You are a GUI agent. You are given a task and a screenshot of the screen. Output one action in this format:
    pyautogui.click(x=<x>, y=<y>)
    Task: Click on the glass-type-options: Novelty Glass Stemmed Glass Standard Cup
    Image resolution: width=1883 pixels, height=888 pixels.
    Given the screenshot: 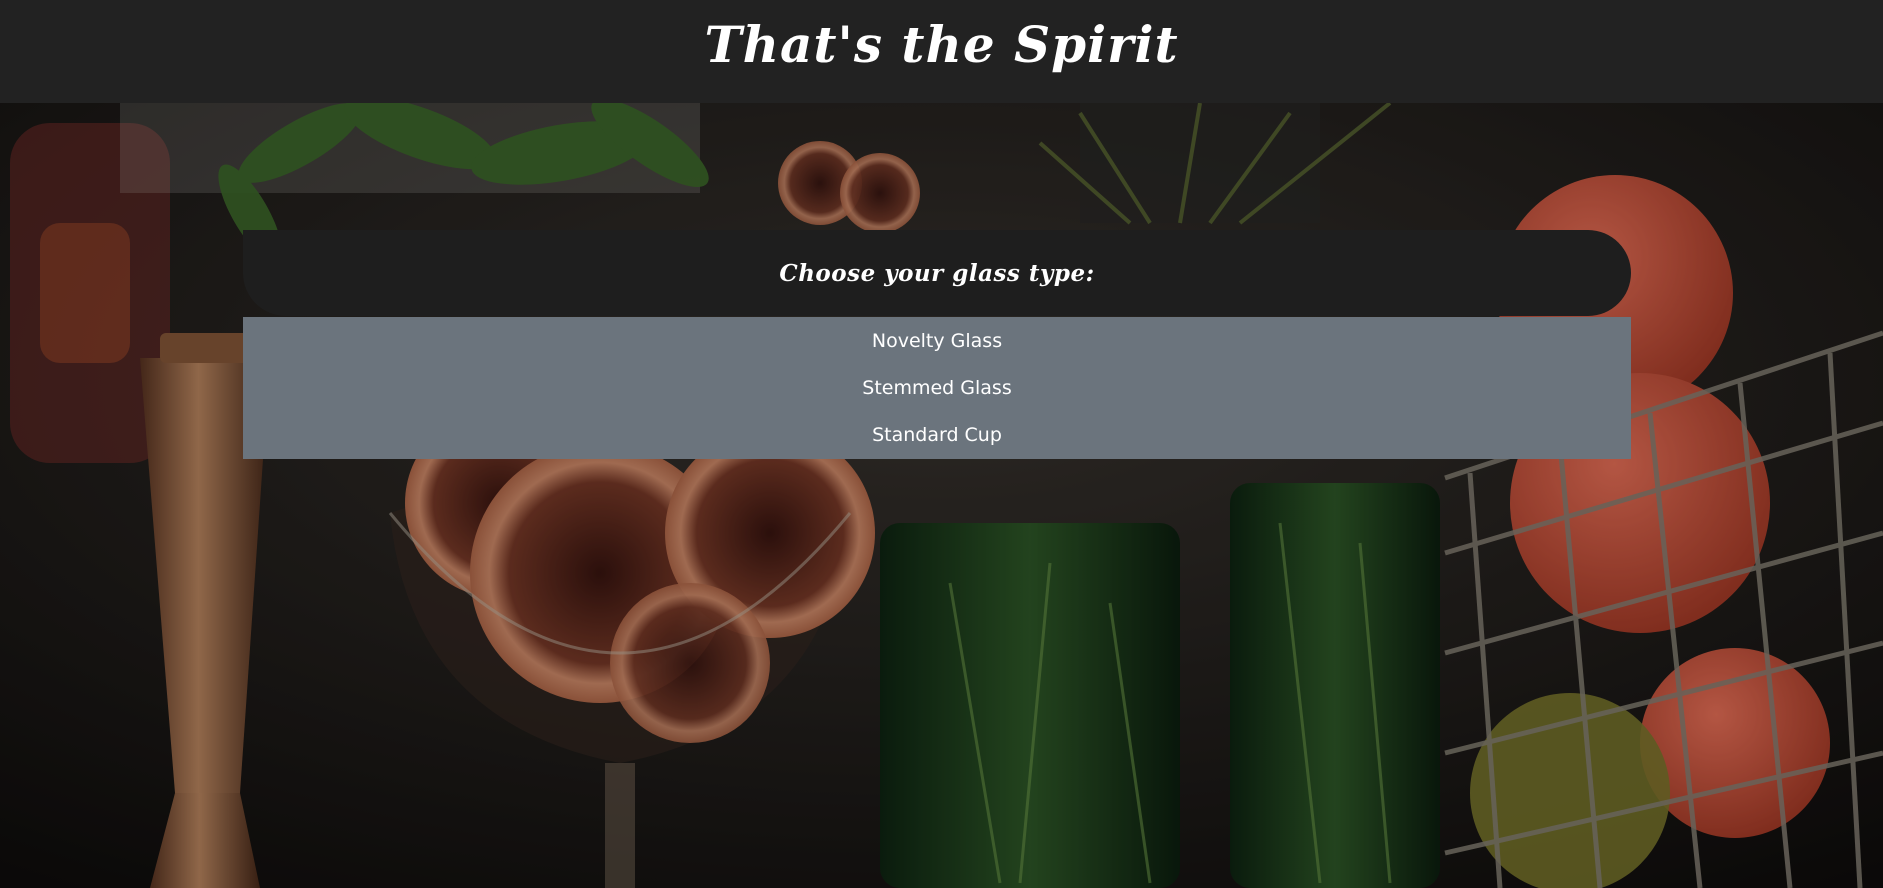 What is the action you would take?
    pyautogui.click(x=937, y=388)
    